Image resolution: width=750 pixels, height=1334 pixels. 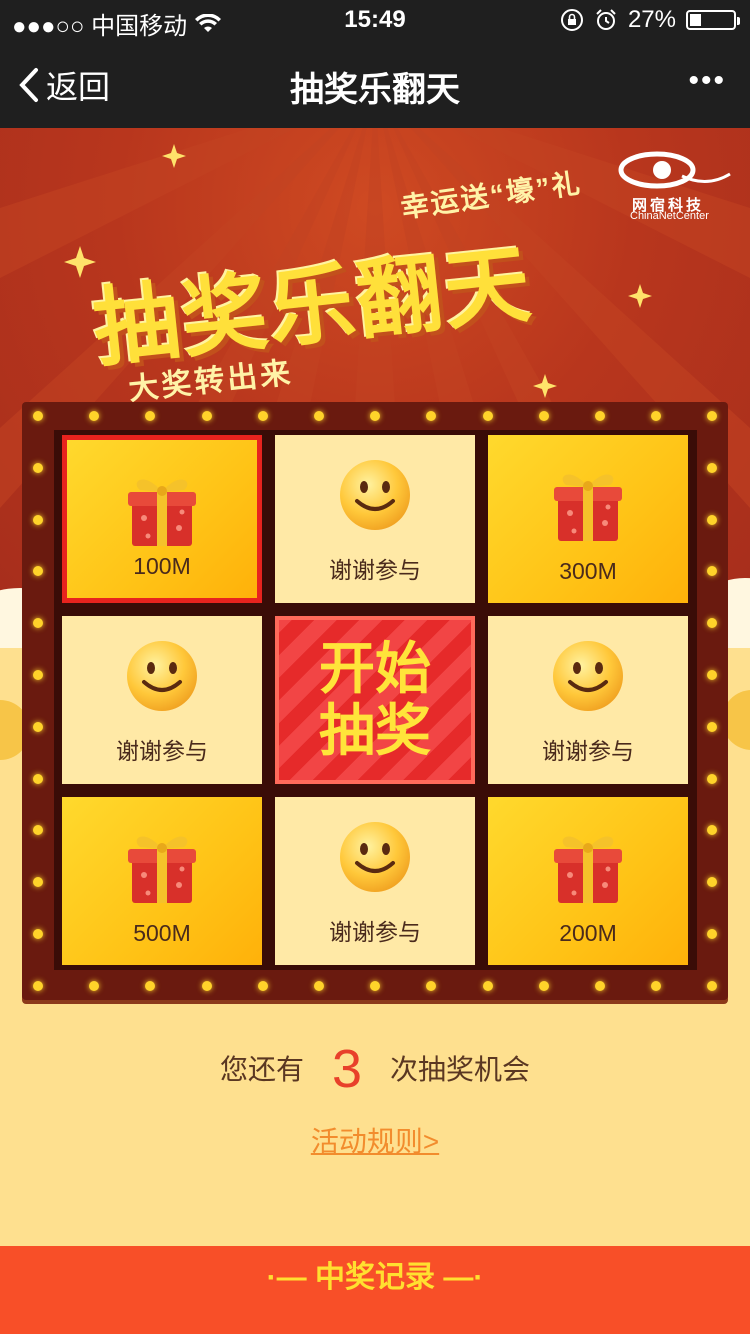 What do you see at coordinates (162, 566) in the screenshot?
I see `prize-label: 100M` at bounding box center [162, 566].